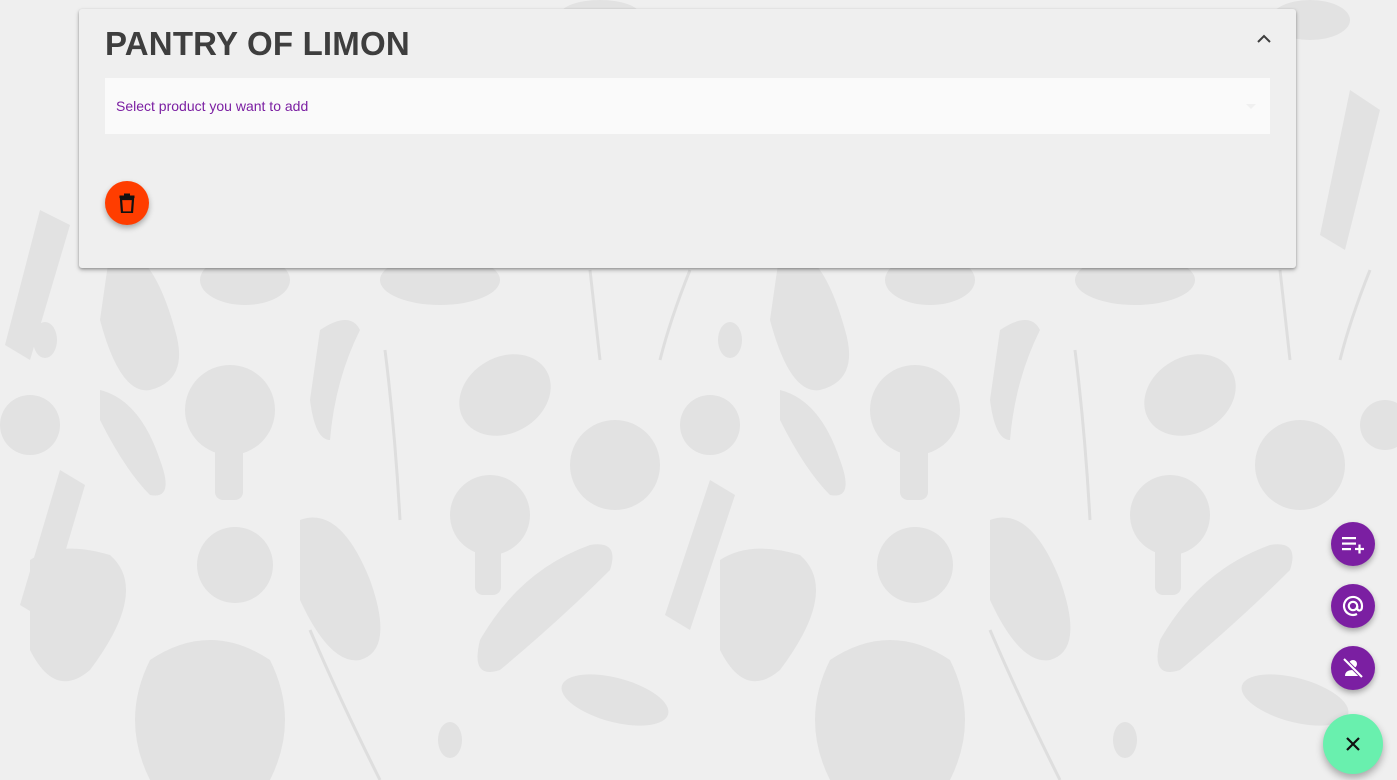 This screenshot has height=780, width=1397. I want to click on delete-pantry-button, so click(127, 203).